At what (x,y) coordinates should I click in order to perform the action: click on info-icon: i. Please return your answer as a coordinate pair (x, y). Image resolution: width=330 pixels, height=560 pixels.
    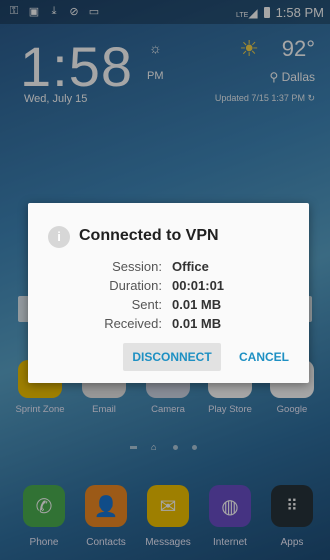
    Looking at the image, I should click on (59, 237).